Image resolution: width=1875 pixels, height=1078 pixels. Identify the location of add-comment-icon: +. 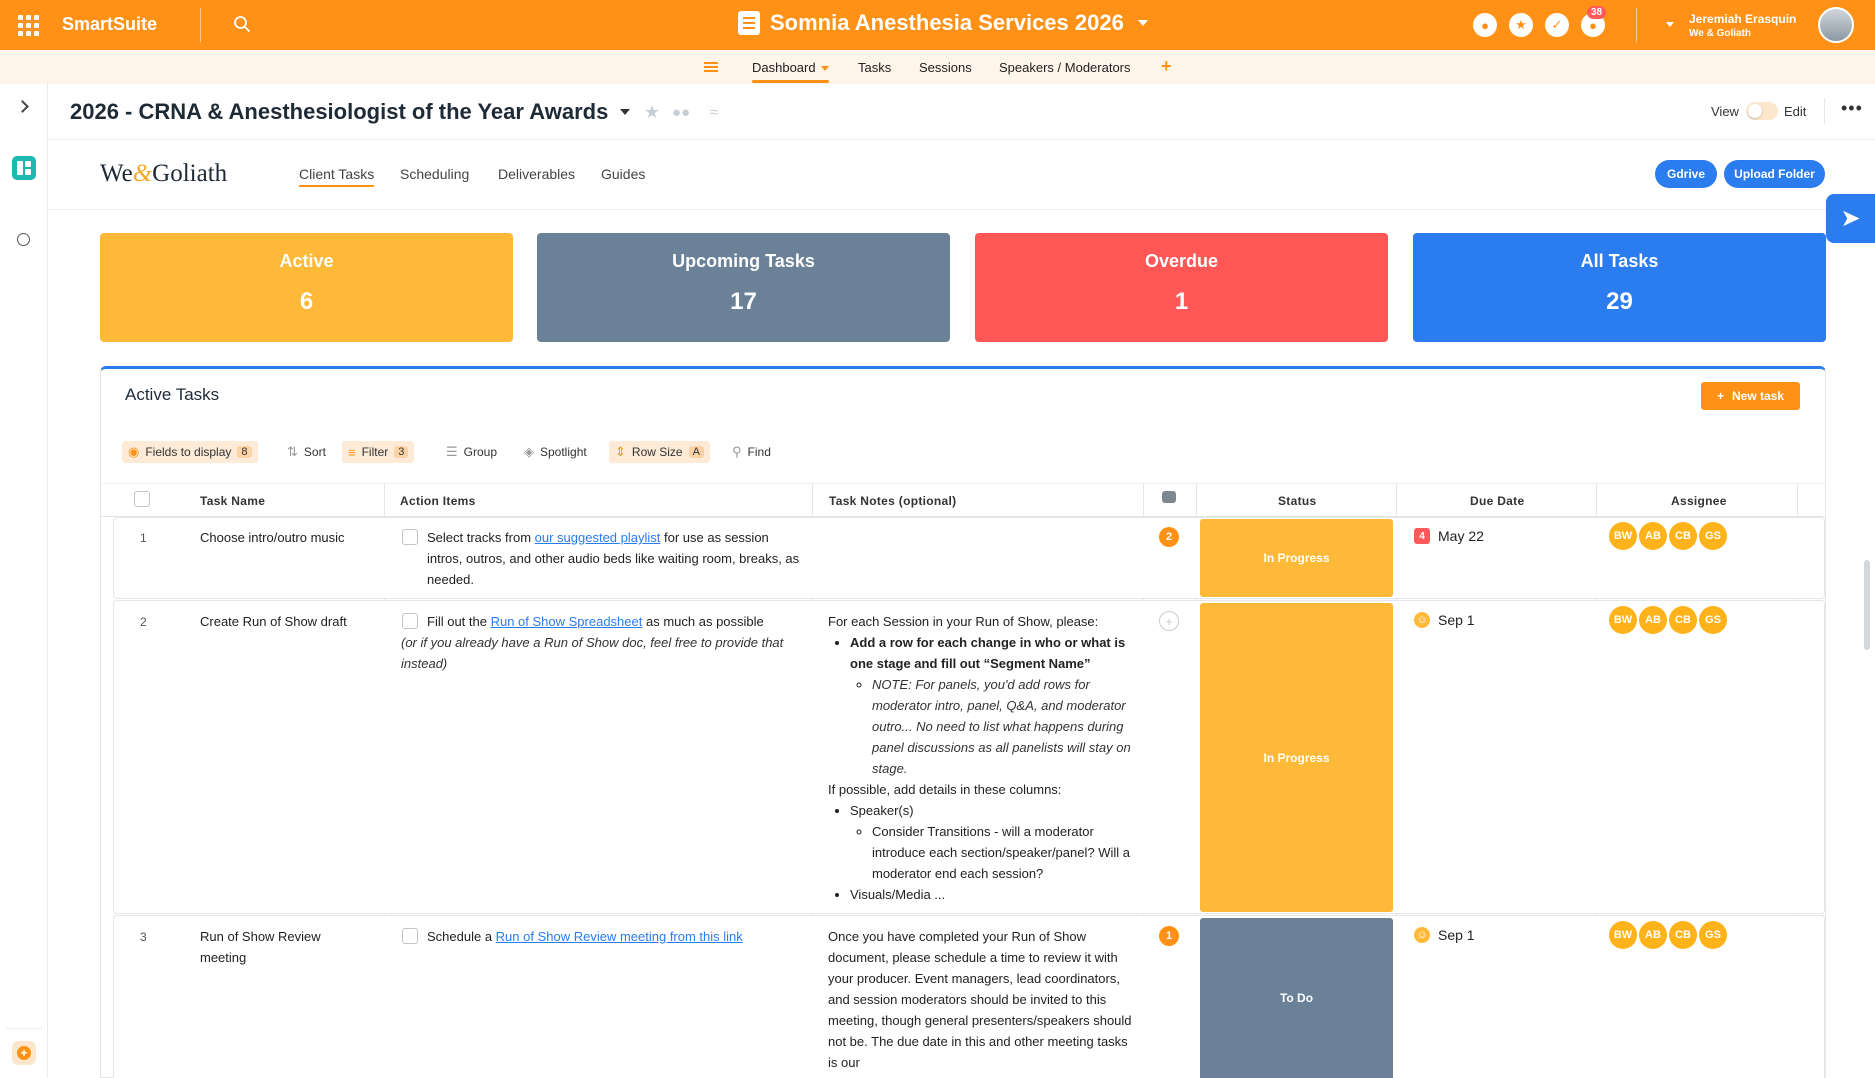
(1169, 621).